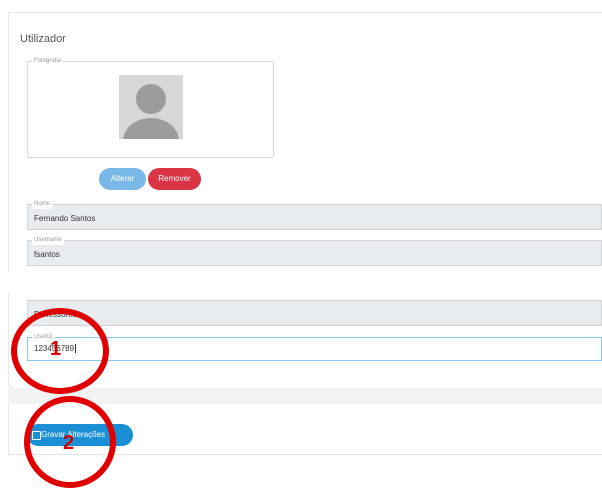 The image size is (602, 488). Describe the element at coordinates (43, 39) in the screenshot. I see `section-title: Utilizador` at that location.